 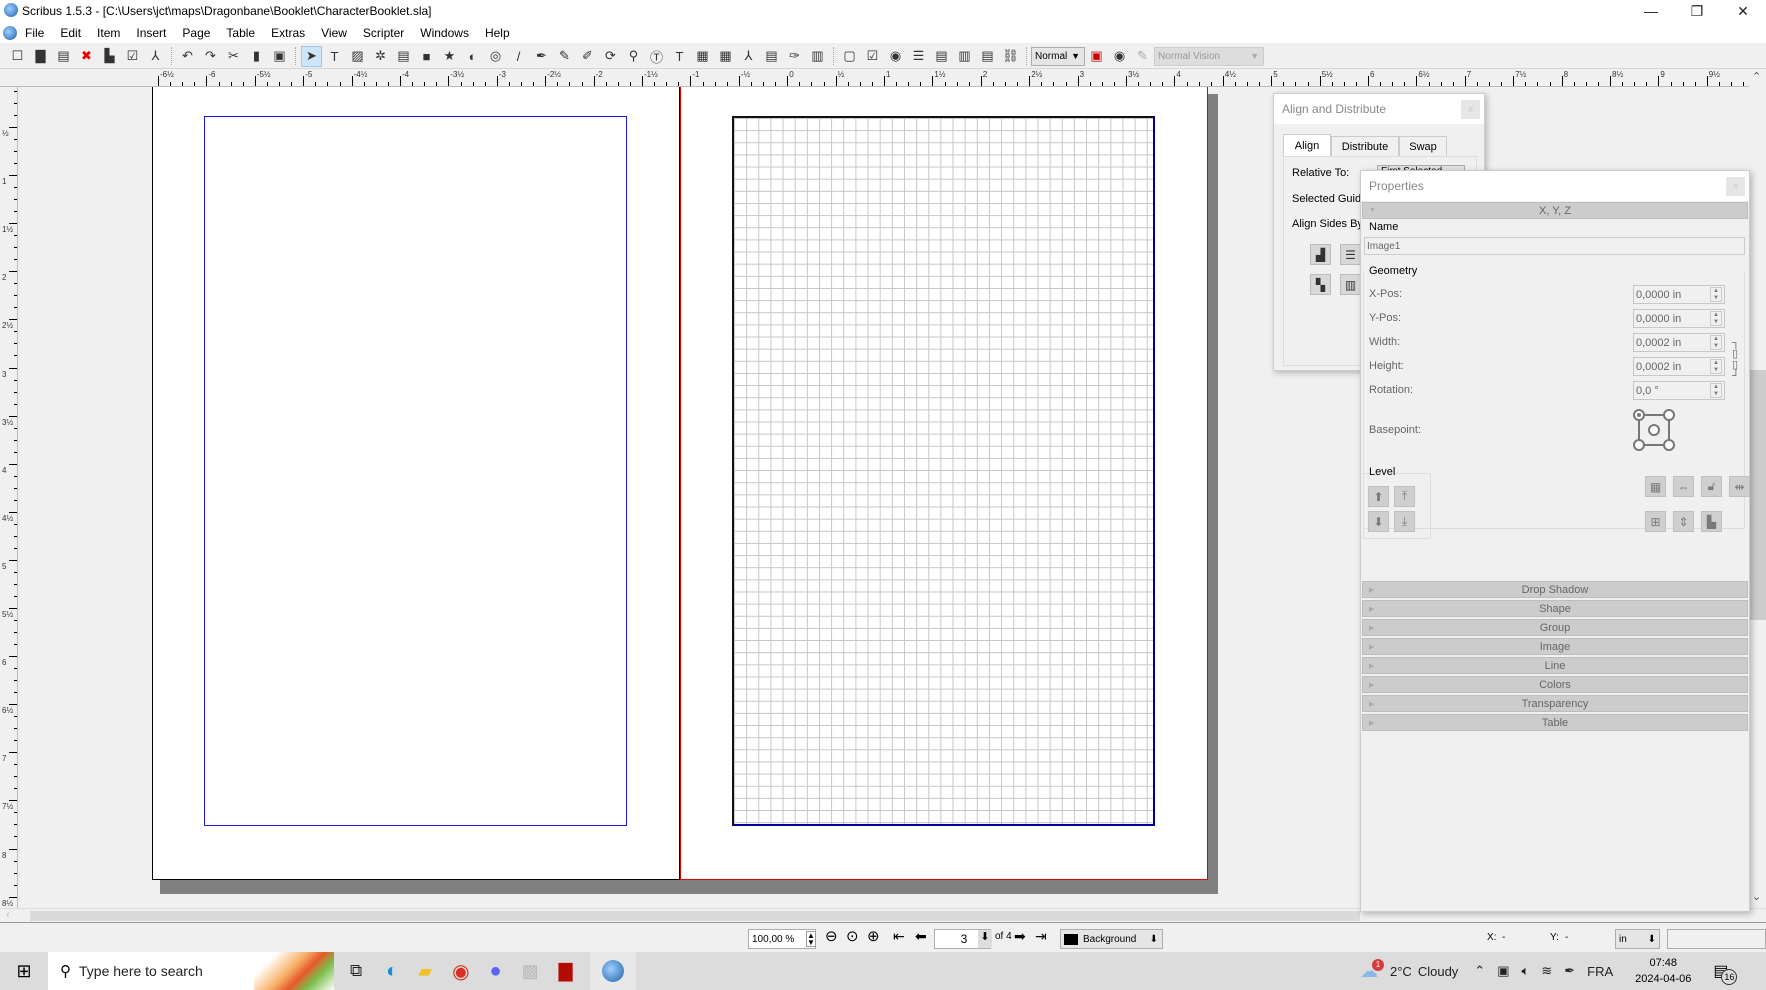 I want to click on scroll-down-icon: ⌄, so click(x=1756, y=896).